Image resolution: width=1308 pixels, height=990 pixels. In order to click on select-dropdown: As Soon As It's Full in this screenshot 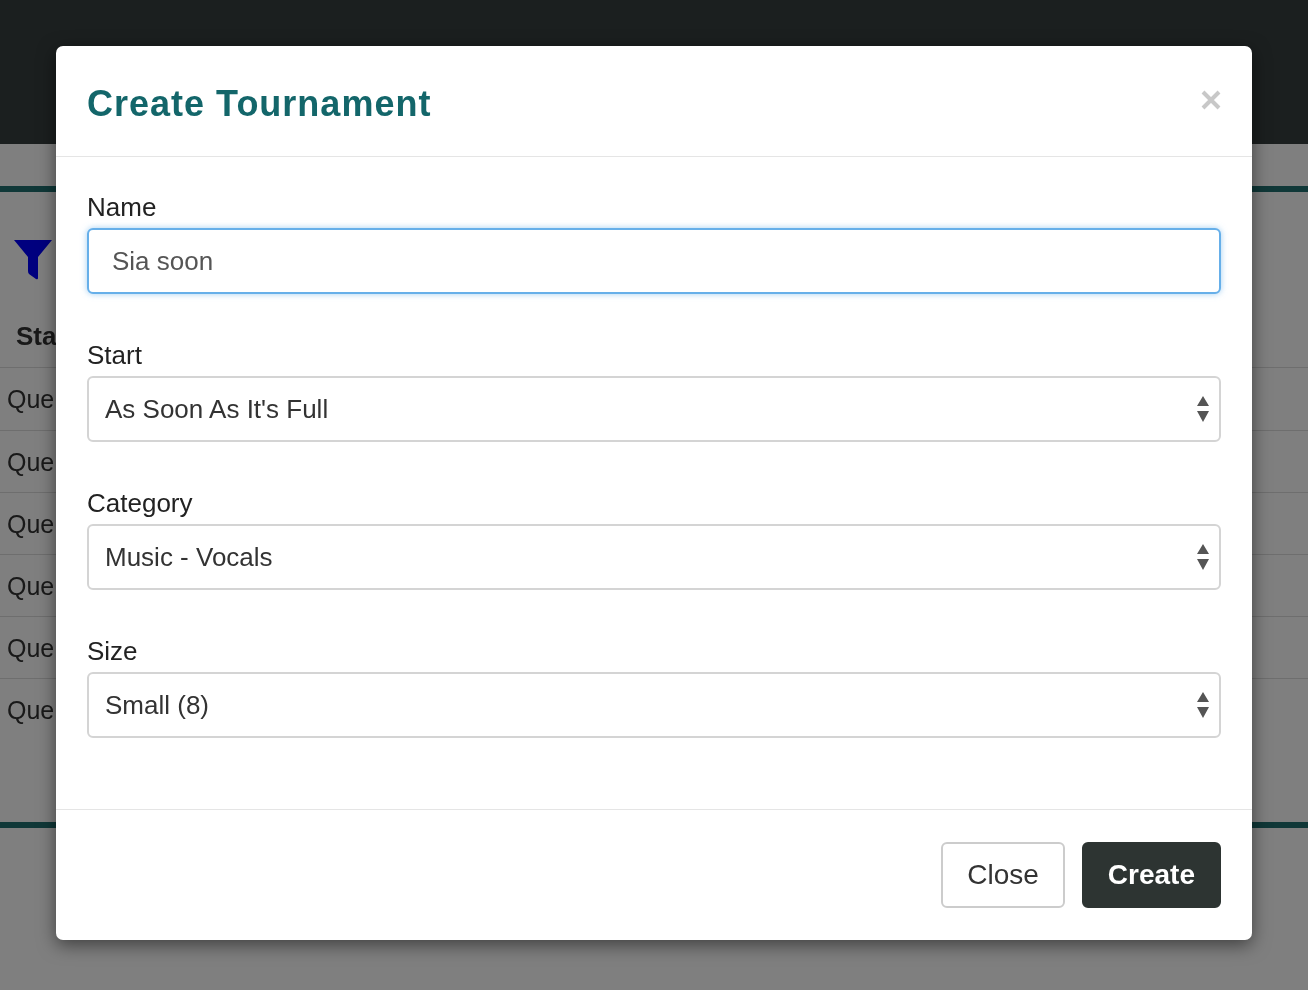, I will do `click(654, 409)`.